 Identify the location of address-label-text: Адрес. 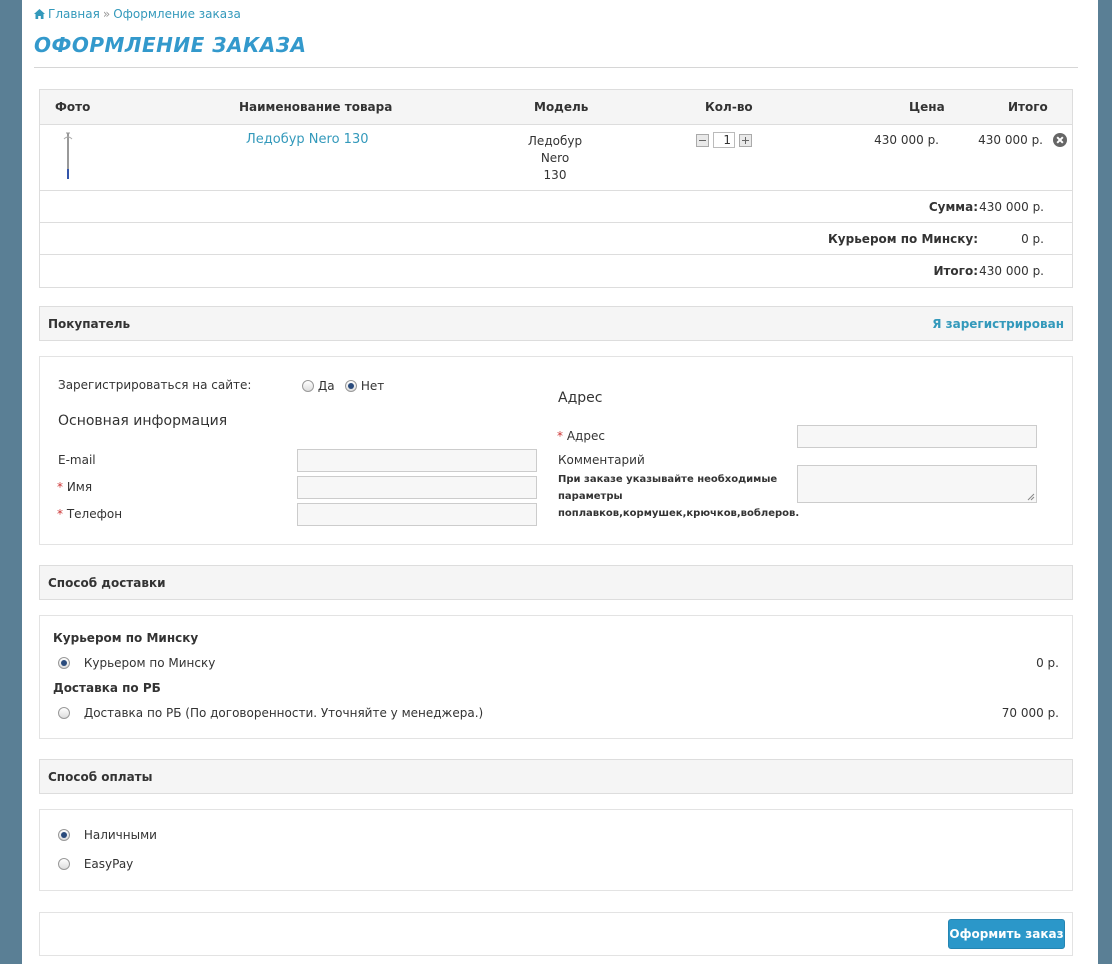
(585, 436).